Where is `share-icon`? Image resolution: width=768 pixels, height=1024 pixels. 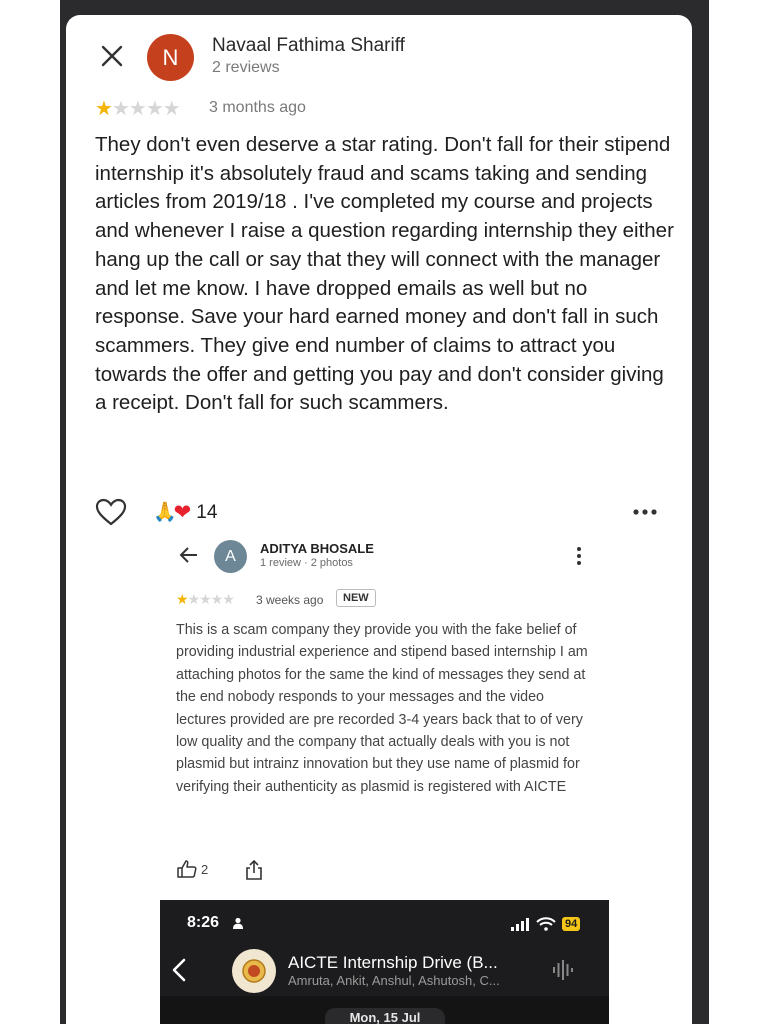 share-icon is located at coordinates (254, 869).